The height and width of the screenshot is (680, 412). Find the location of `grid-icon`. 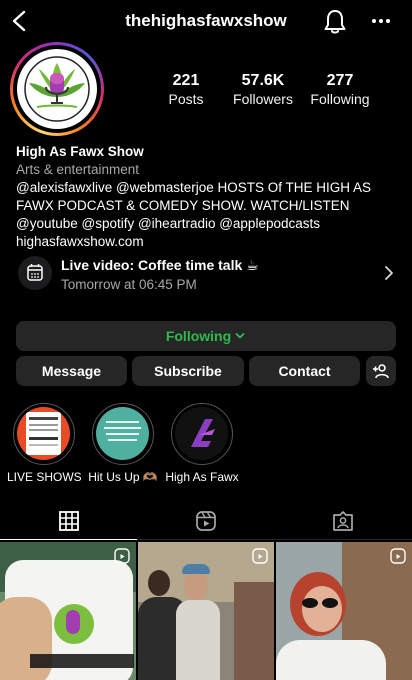

grid-icon is located at coordinates (69, 521).